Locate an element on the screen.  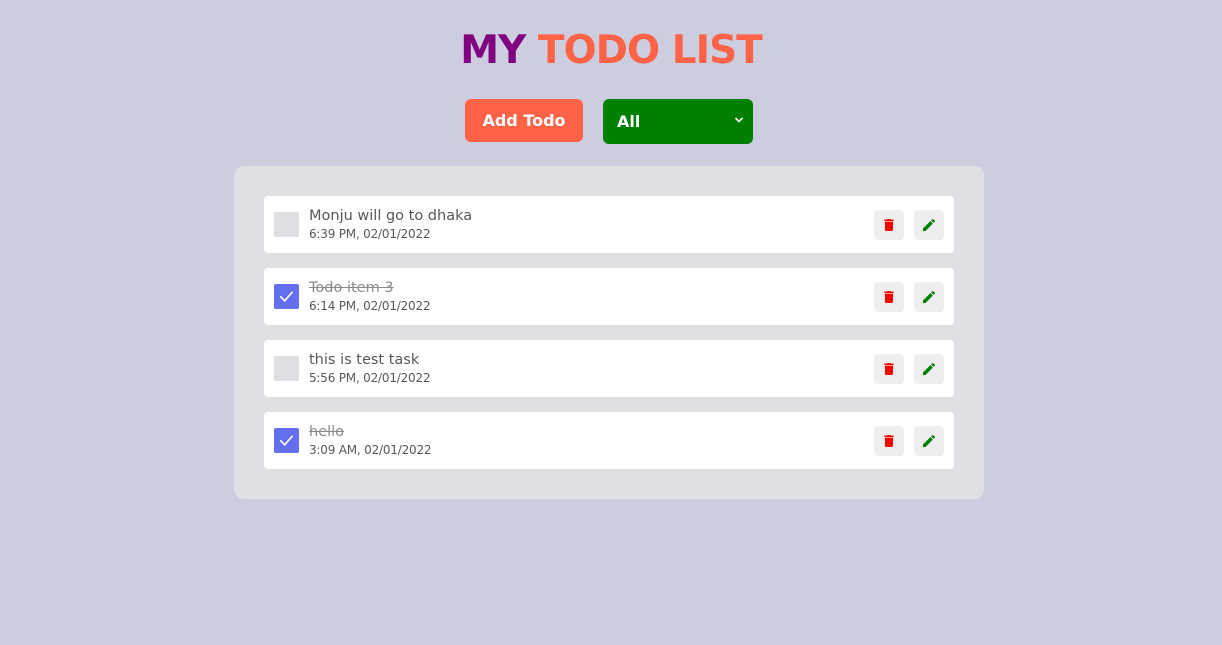
title-todo-list: TODO LIST is located at coordinates (650, 50).